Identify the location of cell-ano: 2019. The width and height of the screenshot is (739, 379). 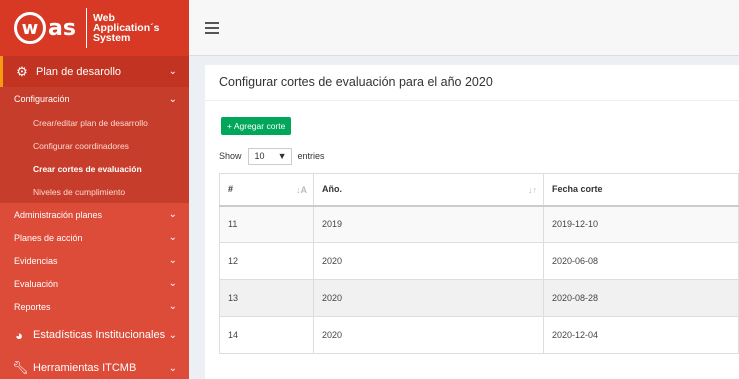
(428, 224).